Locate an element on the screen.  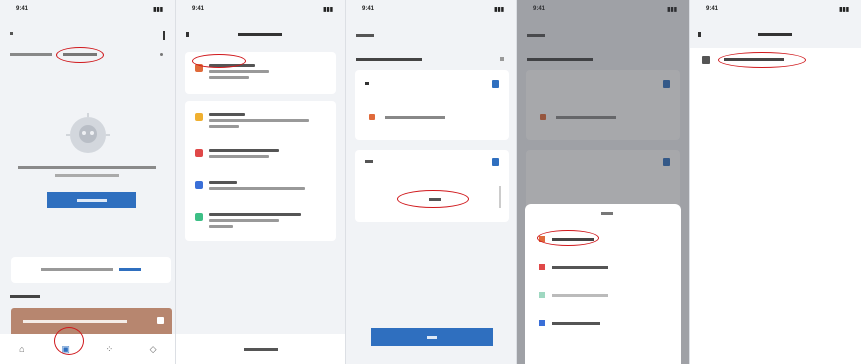
sheet-title is located at coordinates (607, 213).